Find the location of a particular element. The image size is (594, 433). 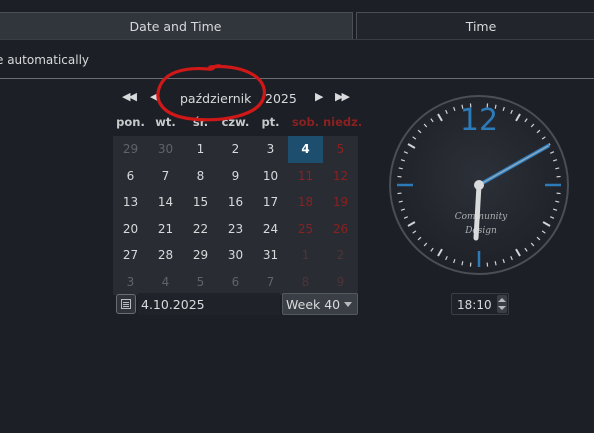

clock-center-pin is located at coordinates (479, 185).